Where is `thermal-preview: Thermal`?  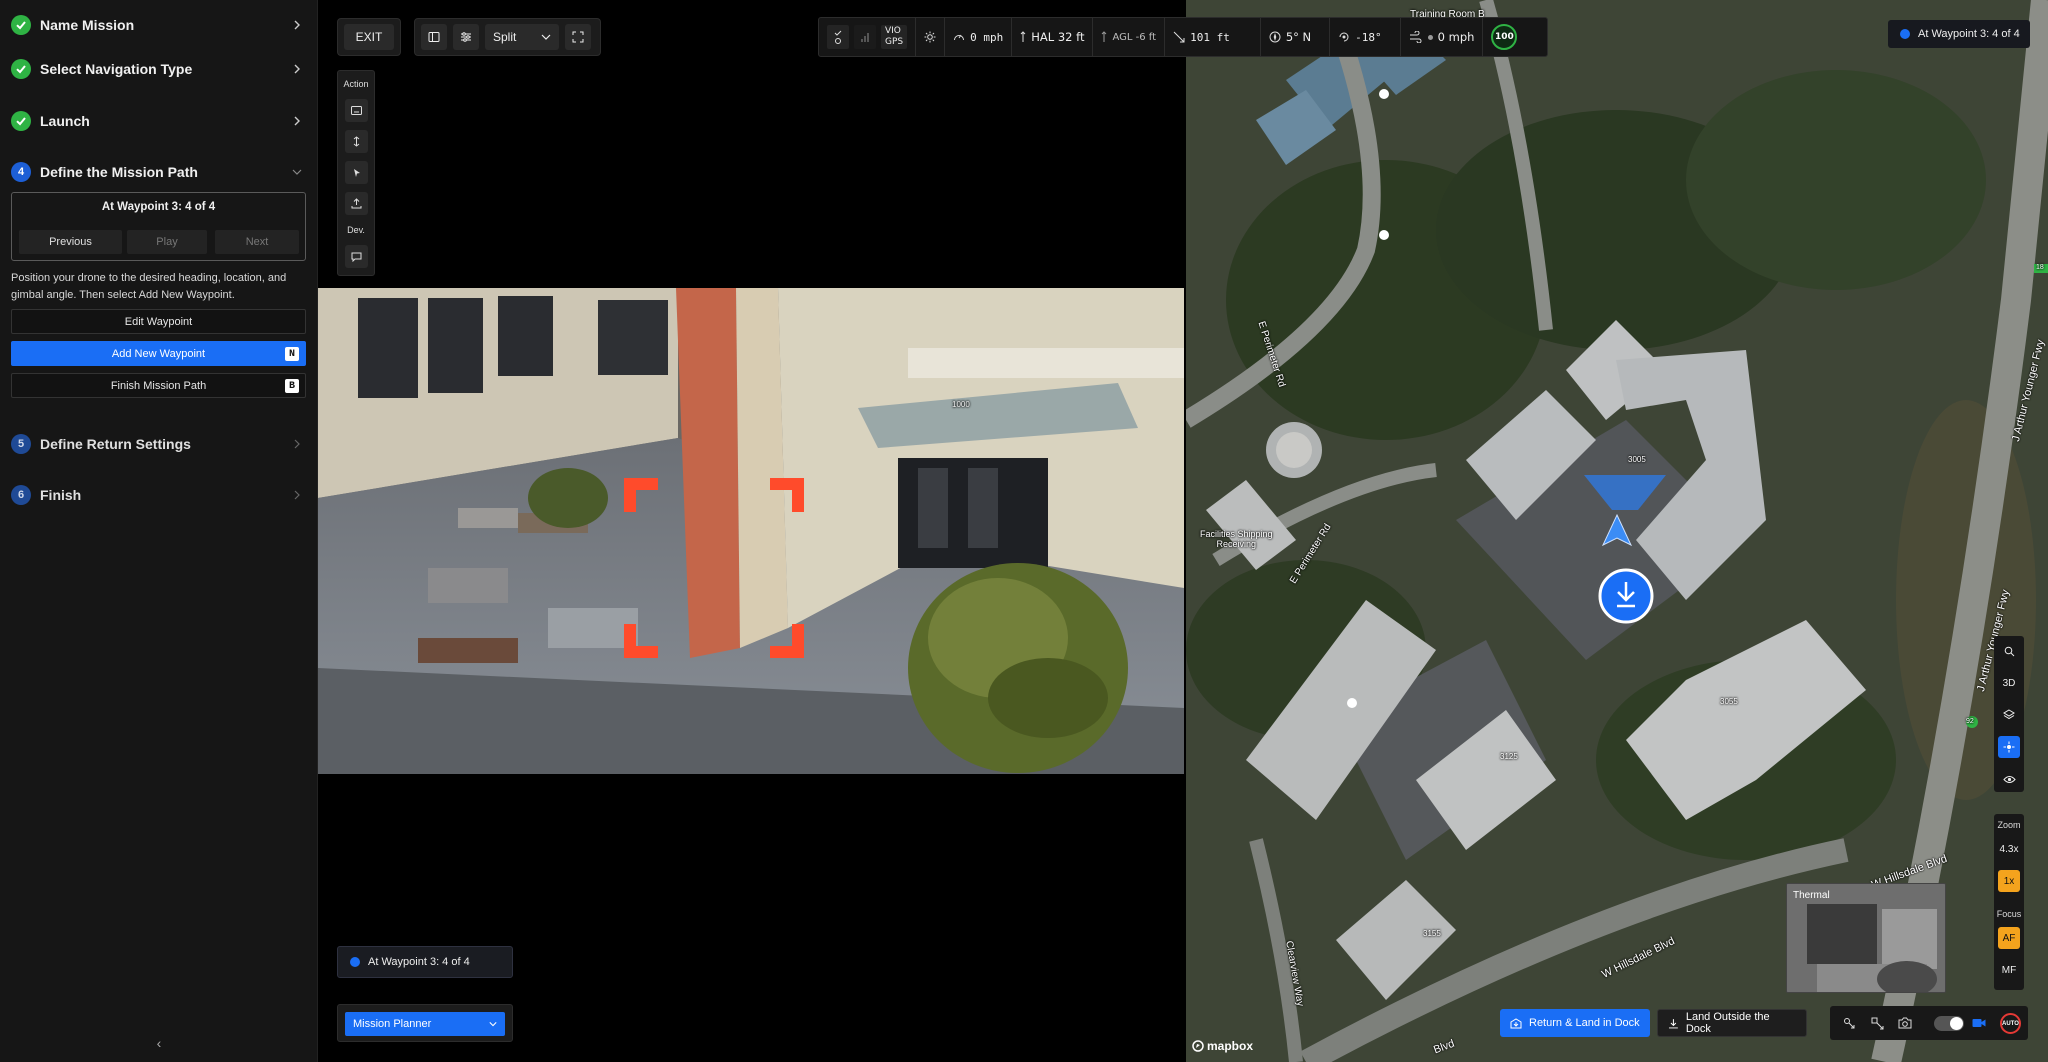
thermal-preview: Thermal is located at coordinates (1866, 938).